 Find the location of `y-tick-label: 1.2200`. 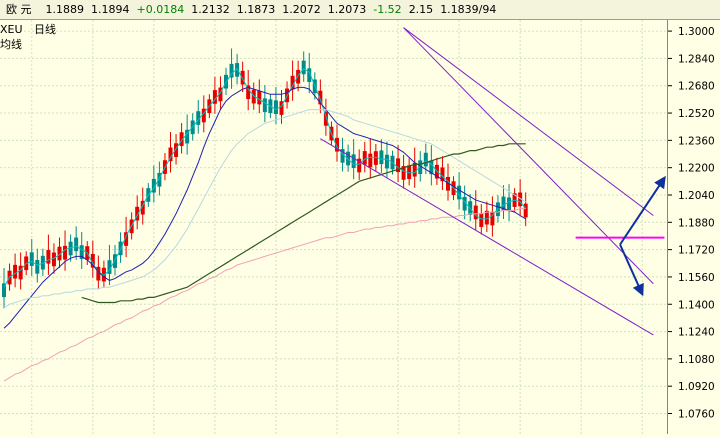

y-tick-label: 1.2200 is located at coordinates (696, 169).